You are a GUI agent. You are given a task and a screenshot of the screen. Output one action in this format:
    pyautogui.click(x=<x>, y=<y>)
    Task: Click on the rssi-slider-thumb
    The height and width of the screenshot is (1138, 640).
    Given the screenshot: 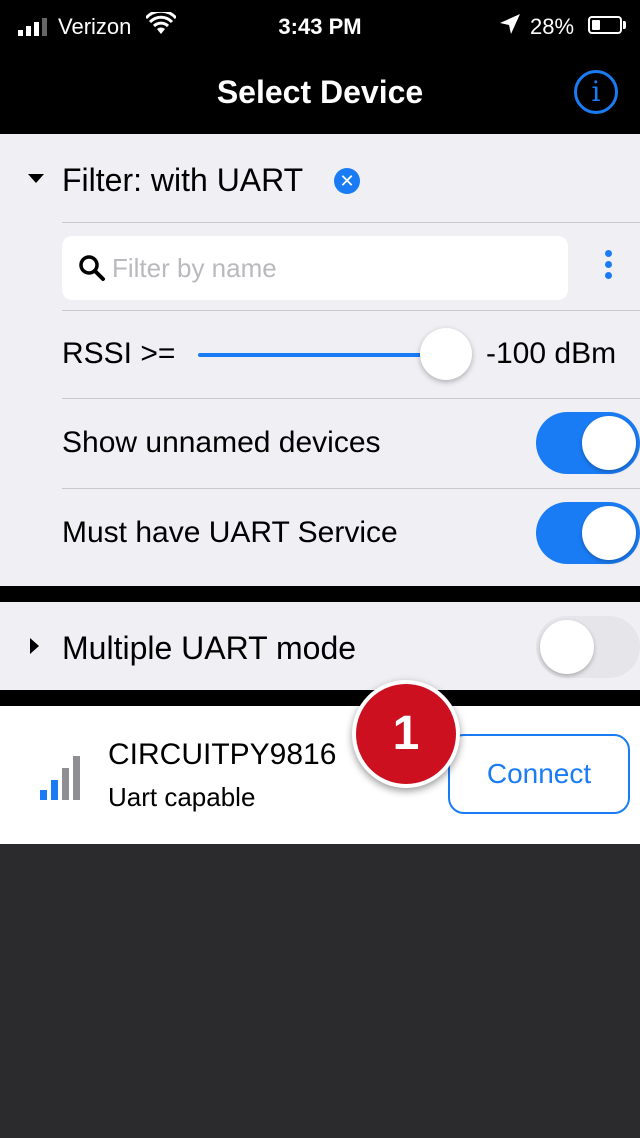 What is the action you would take?
    pyautogui.click(x=446, y=354)
    